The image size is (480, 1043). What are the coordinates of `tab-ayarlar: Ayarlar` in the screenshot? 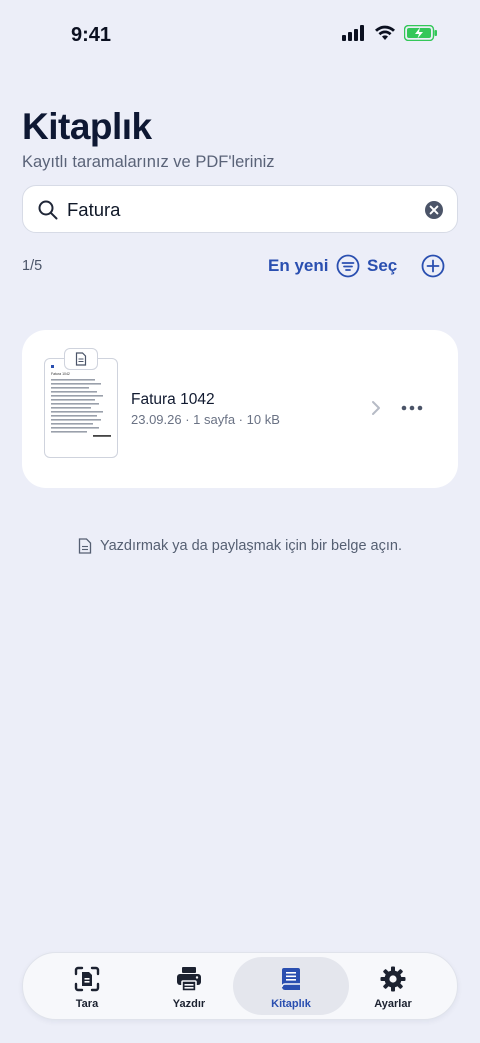 It's located at (393, 986).